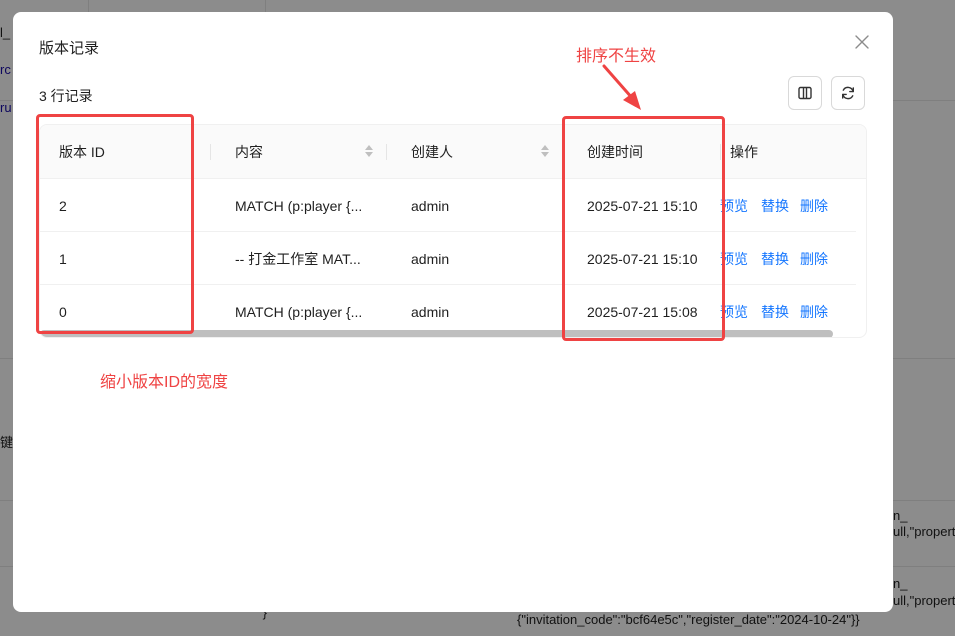 The height and width of the screenshot is (636, 955). Describe the element at coordinates (249, 152) in the screenshot. I see `column-header-content: 内容` at that location.